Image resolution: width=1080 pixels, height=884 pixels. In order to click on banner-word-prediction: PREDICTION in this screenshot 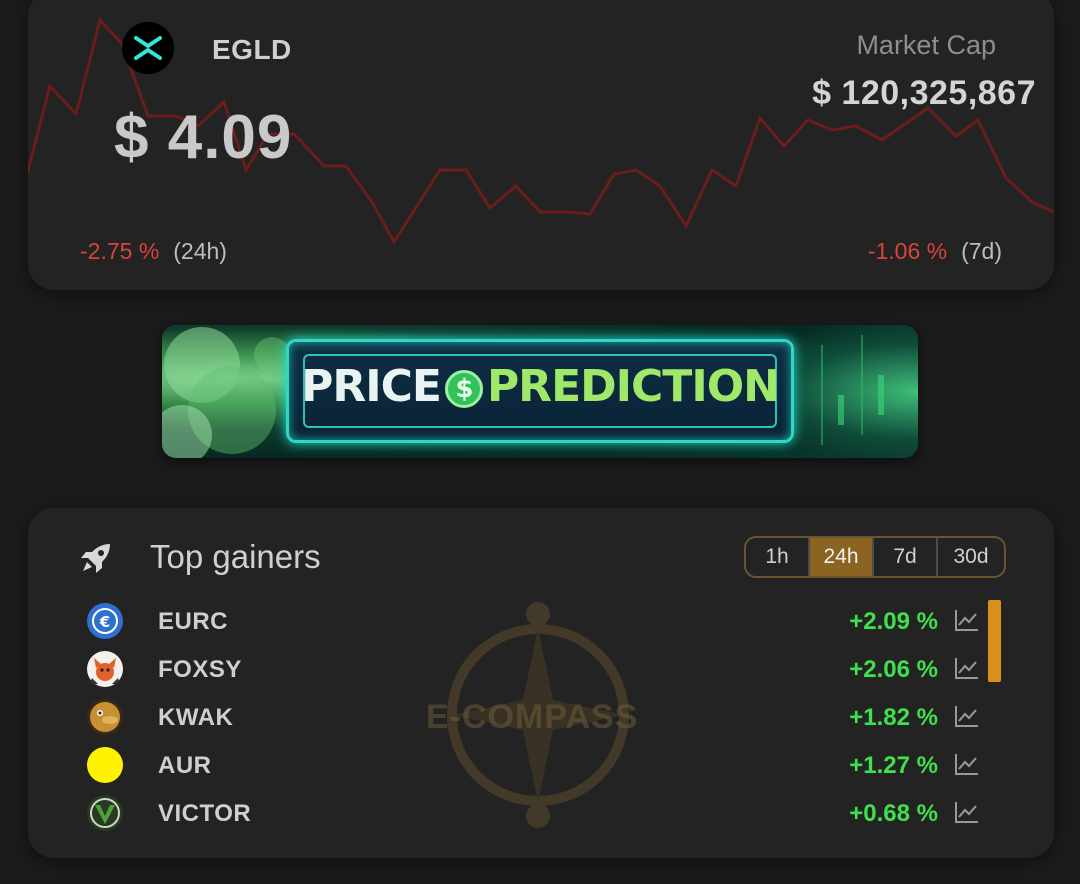, I will do `click(633, 386)`.